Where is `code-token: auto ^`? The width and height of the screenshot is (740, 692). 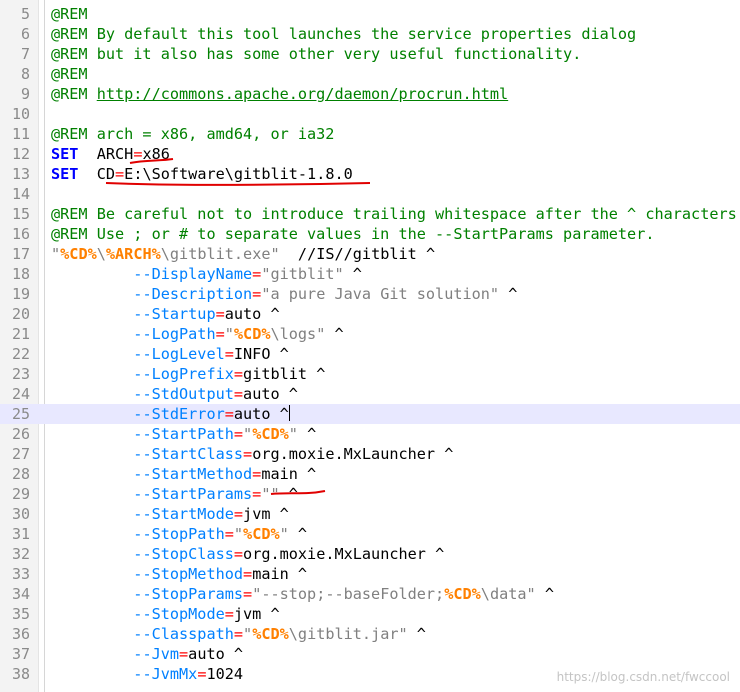 code-token: auto ^ is located at coordinates (252, 314).